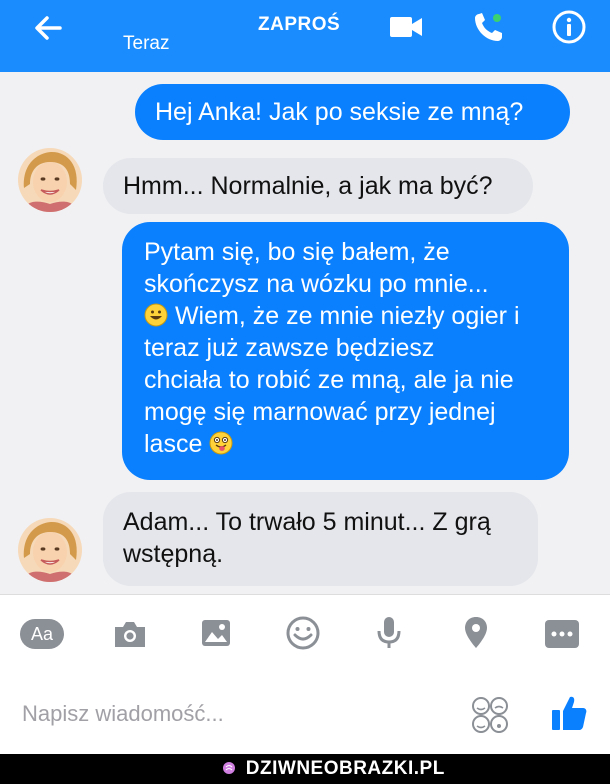 The height and width of the screenshot is (784, 610). Describe the element at coordinates (130, 634) in the screenshot. I see `camera-icon` at that location.